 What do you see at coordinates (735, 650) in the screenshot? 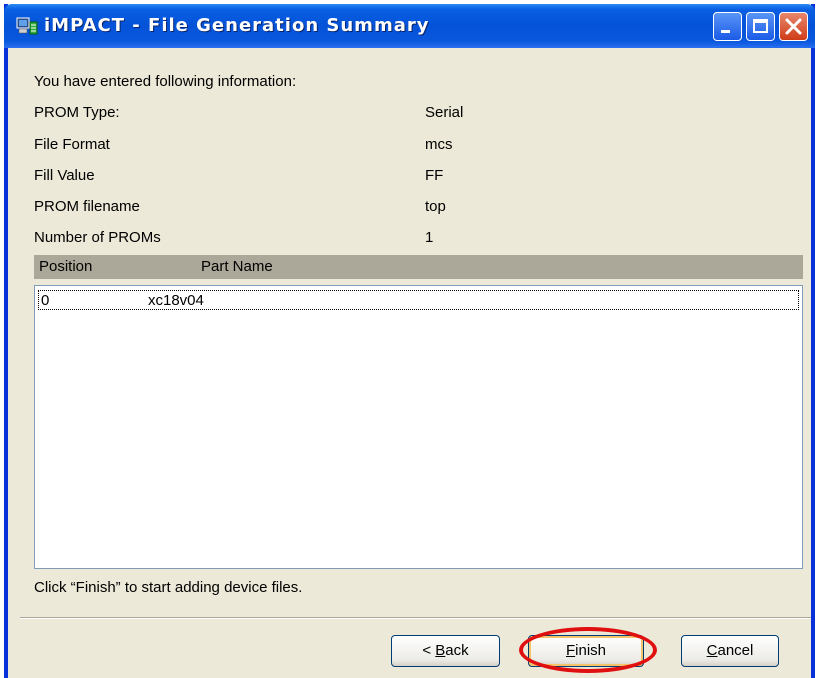
I see `cancel-button-label: ancel` at bounding box center [735, 650].